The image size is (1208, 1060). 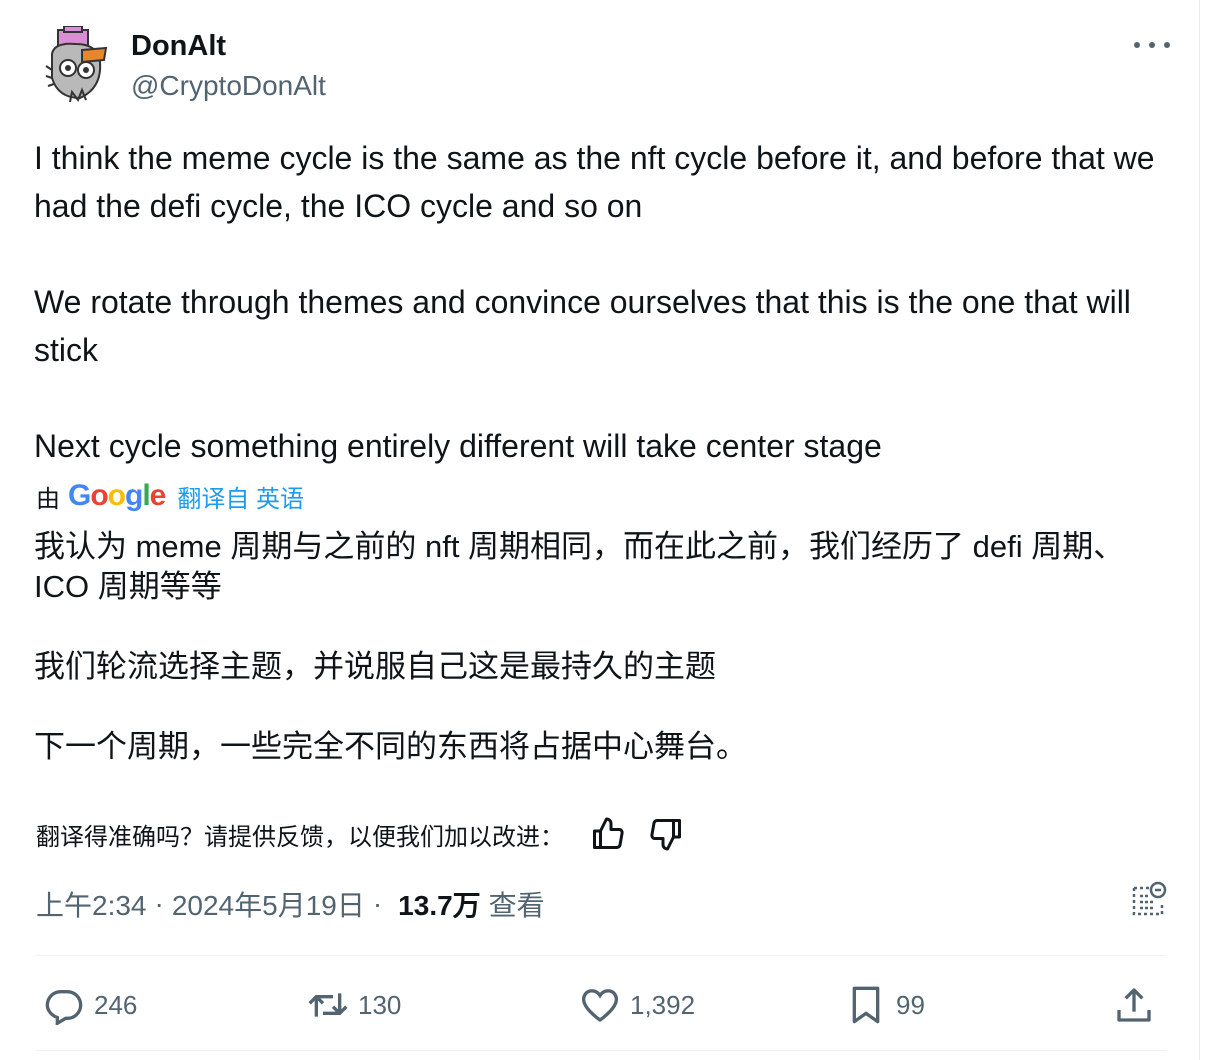 What do you see at coordinates (866, 1005) in the screenshot?
I see `bookmark-icon` at bounding box center [866, 1005].